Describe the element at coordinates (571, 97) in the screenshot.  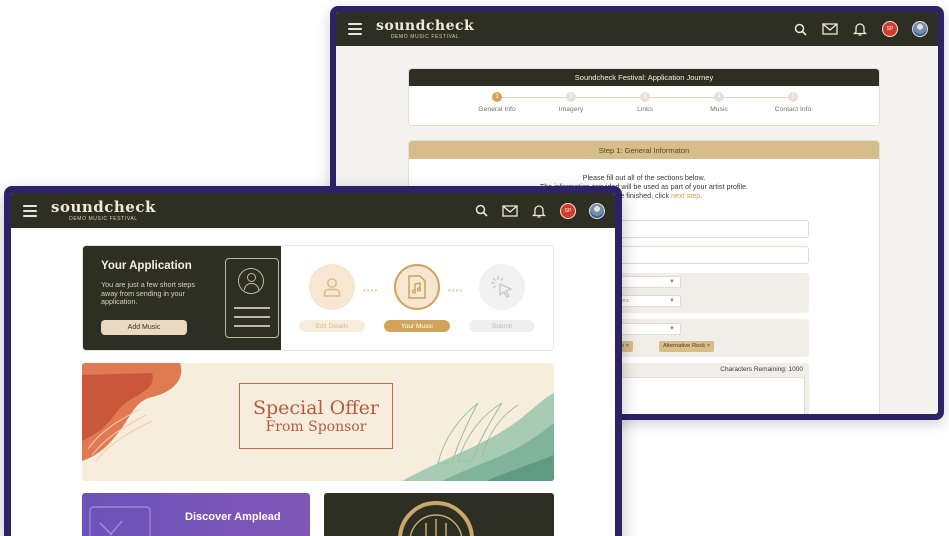
I see `step-dot: 2` at that location.